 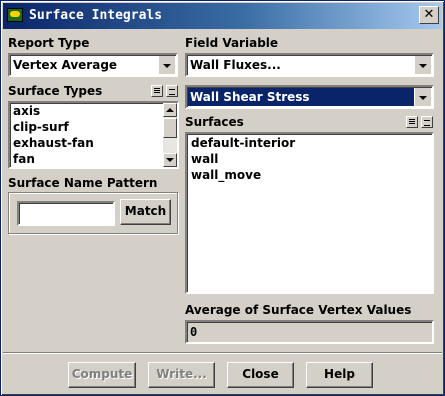 What do you see at coordinates (298, 310) in the screenshot?
I see `result-label: Average of Surface Vertex Values` at bounding box center [298, 310].